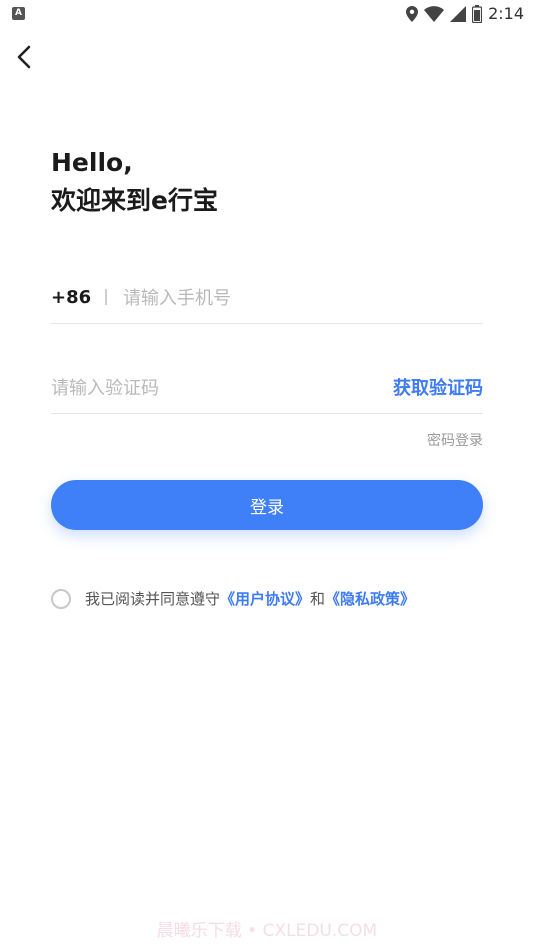 The width and height of the screenshot is (534, 950). I want to click on phone-field: +86 请输入手机号, so click(267, 297).